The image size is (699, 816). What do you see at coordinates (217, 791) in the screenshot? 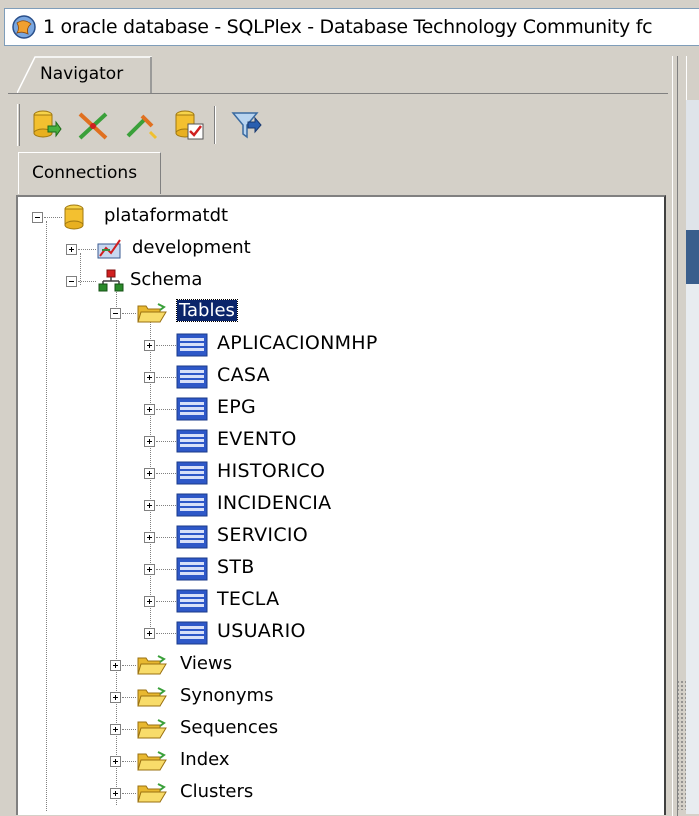
I see `tree-node-label: Clusters` at bounding box center [217, 791].